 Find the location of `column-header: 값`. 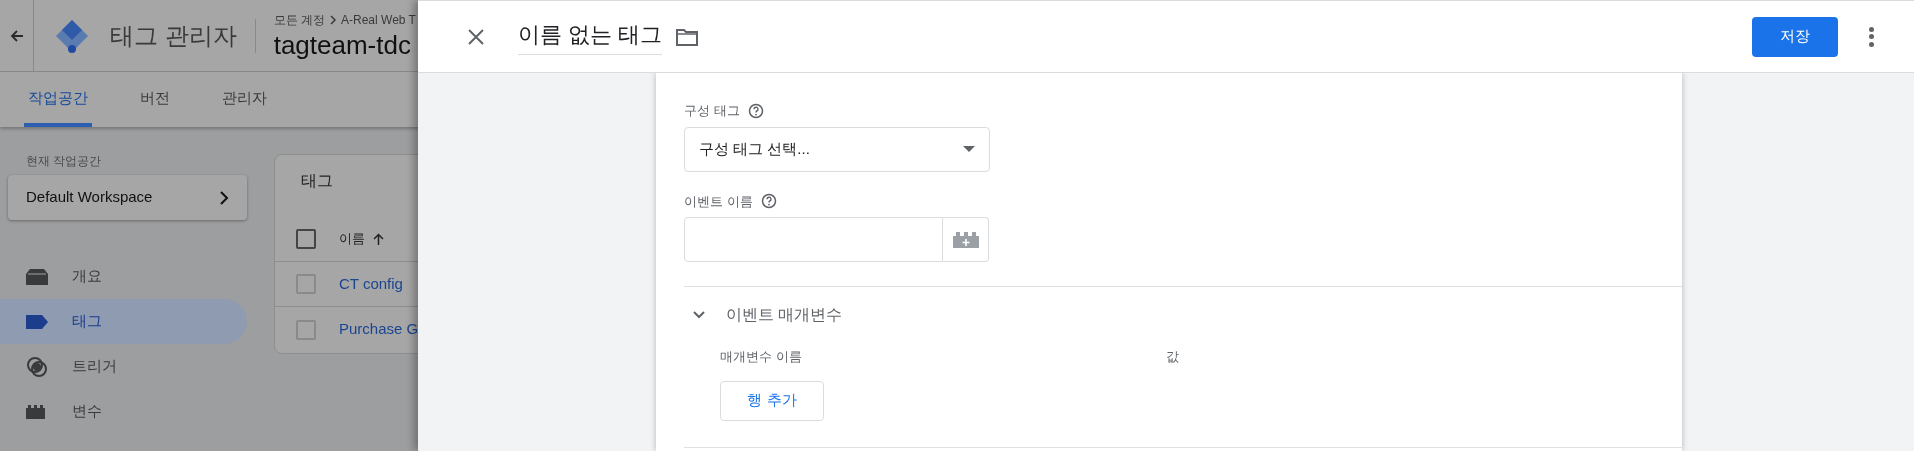

column-header: 값 is located at coordinates (1172, 357).